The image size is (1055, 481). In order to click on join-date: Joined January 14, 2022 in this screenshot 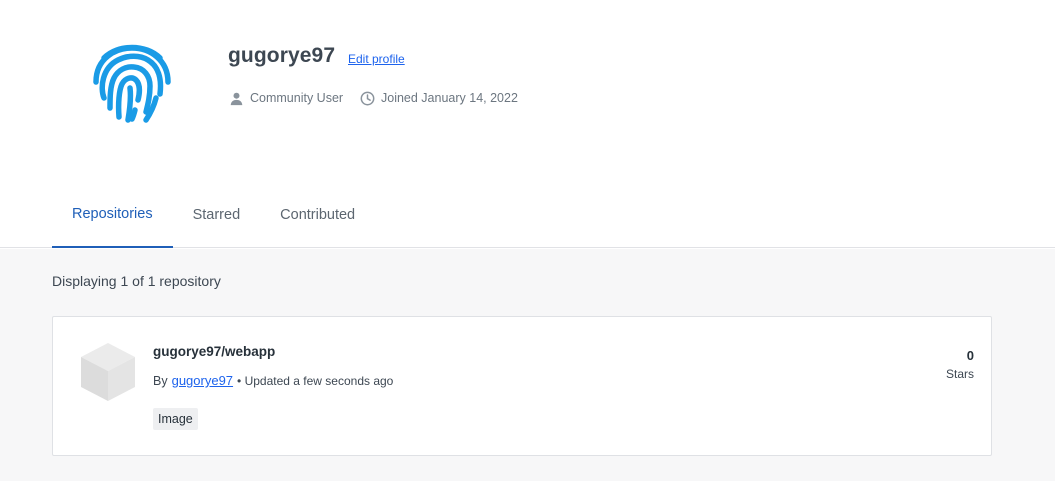, I will do `click(439, 98)`.